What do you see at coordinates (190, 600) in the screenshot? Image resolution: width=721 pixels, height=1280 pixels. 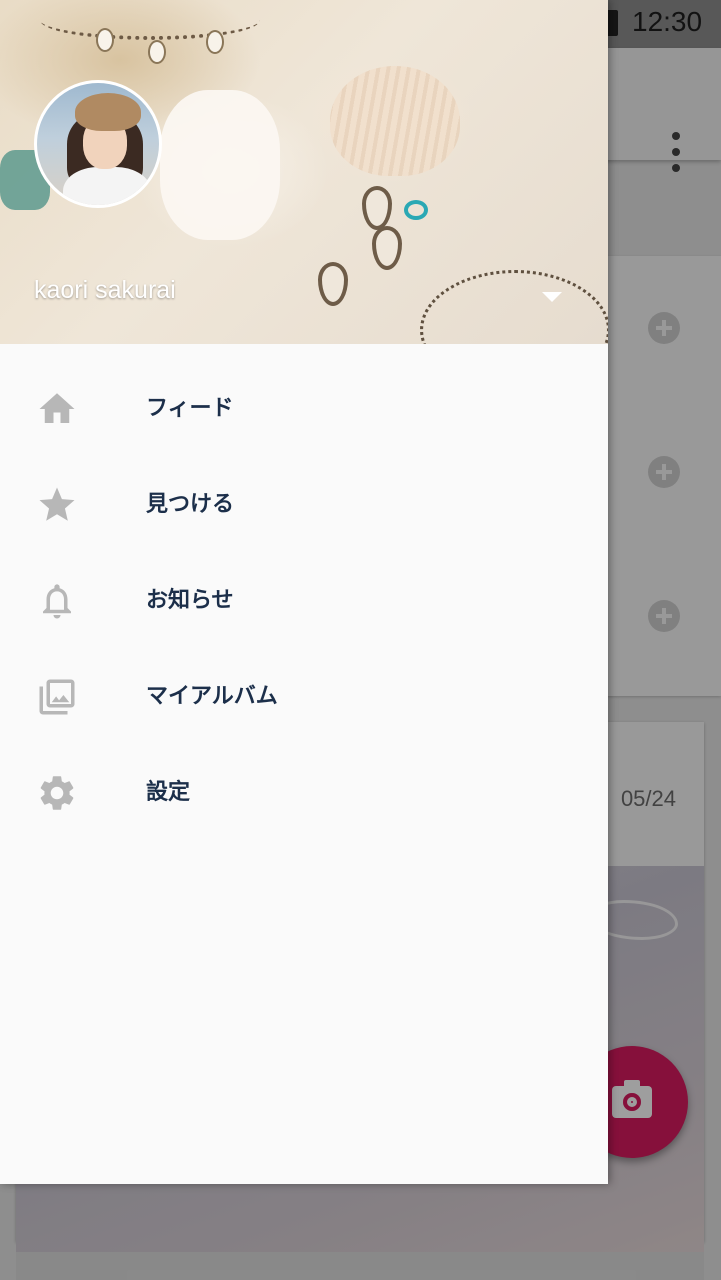 I see `nav-item-label: お知らせ` at bounding box center [190, 600].